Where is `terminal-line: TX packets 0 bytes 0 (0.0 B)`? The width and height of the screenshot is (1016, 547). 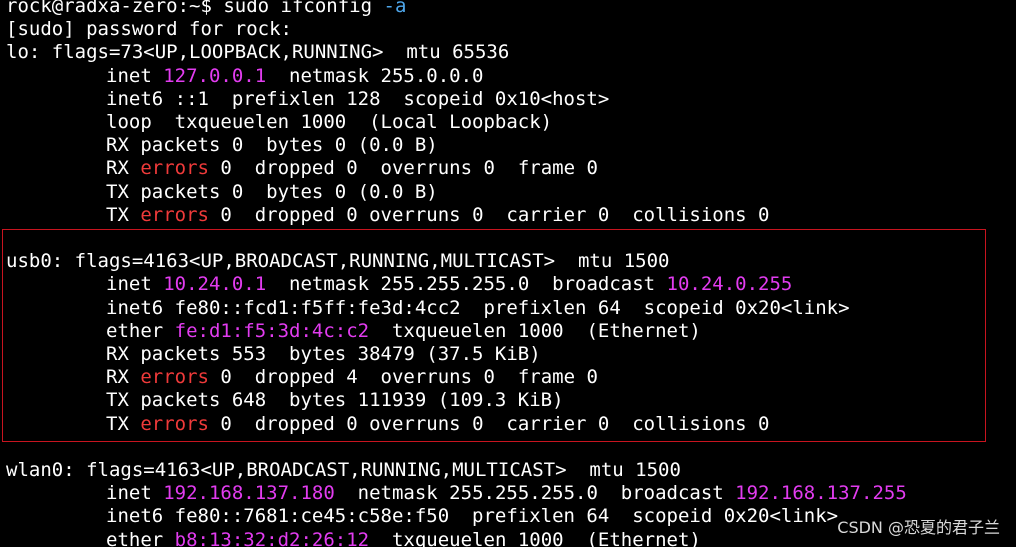
terminal-line: TX packets 0 bytes 0 (0.0 B) is located at coordinates (222, 192).